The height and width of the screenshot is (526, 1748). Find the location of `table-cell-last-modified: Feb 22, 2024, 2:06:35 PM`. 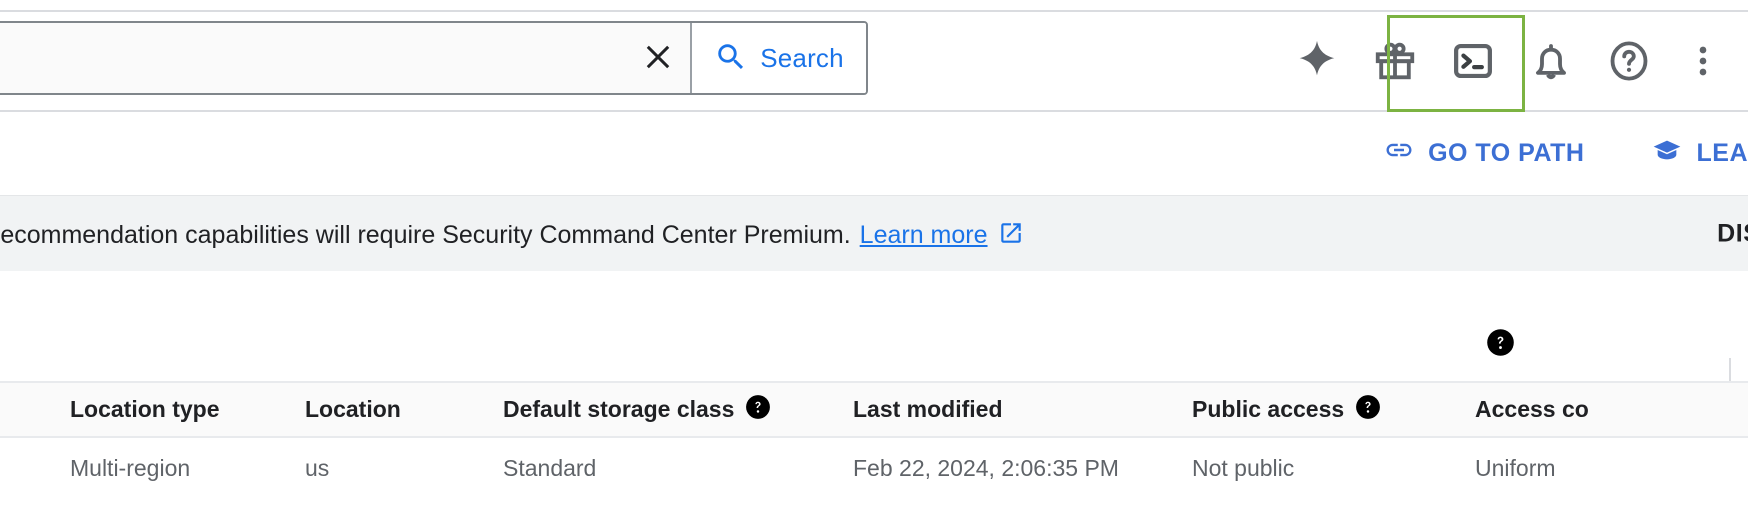

table-cell-last-modified: Feb 22, 2024, 2:06:35 PM is located at coordinates (1022, 468).